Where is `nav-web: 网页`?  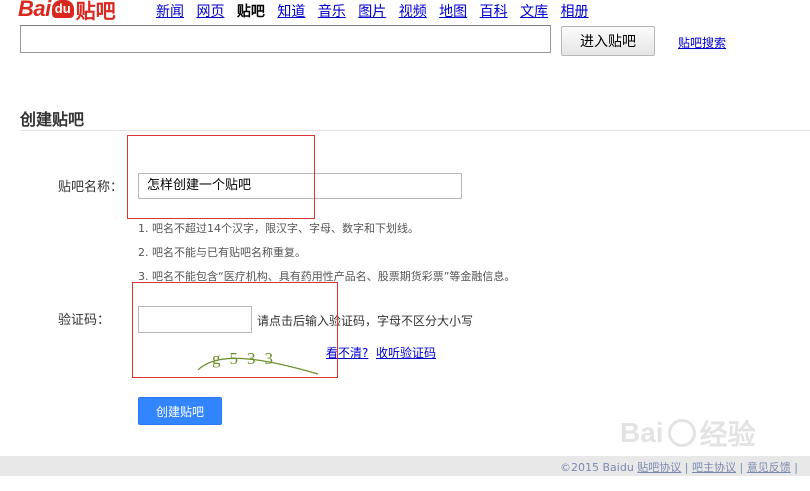 nav-web: 网页 is located at coordinates (210, 12).